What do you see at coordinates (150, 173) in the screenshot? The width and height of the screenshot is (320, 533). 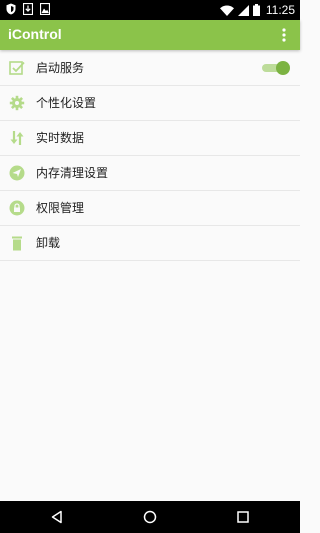 I see `menu-item-memory-cleanup: 内存清理设置` at bounding box center [150, 173].